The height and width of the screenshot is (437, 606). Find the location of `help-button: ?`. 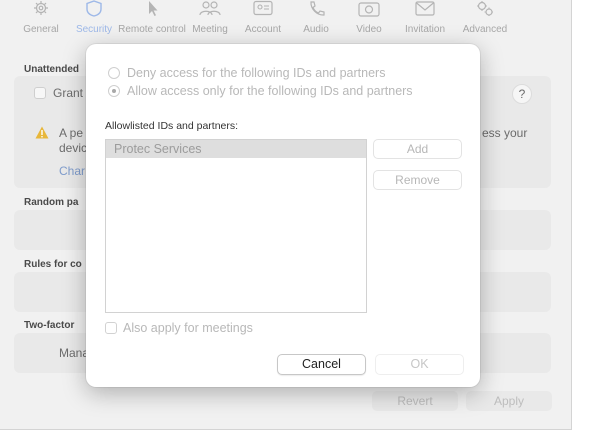

help-button: ? is located at coordinates (522, 94).